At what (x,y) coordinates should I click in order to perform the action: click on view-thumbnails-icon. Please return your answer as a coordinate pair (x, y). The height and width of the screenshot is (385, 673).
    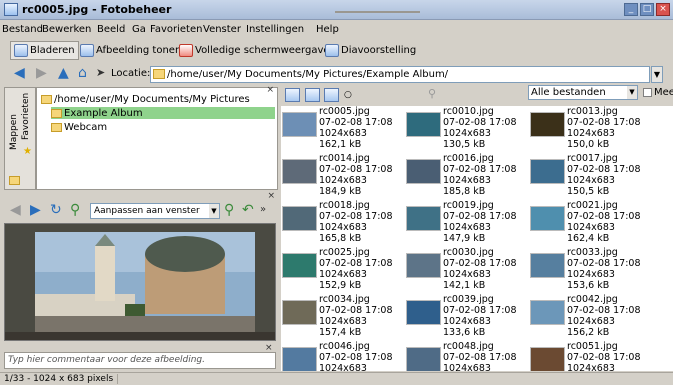
    Looking at the image, I should click on (331, 95).